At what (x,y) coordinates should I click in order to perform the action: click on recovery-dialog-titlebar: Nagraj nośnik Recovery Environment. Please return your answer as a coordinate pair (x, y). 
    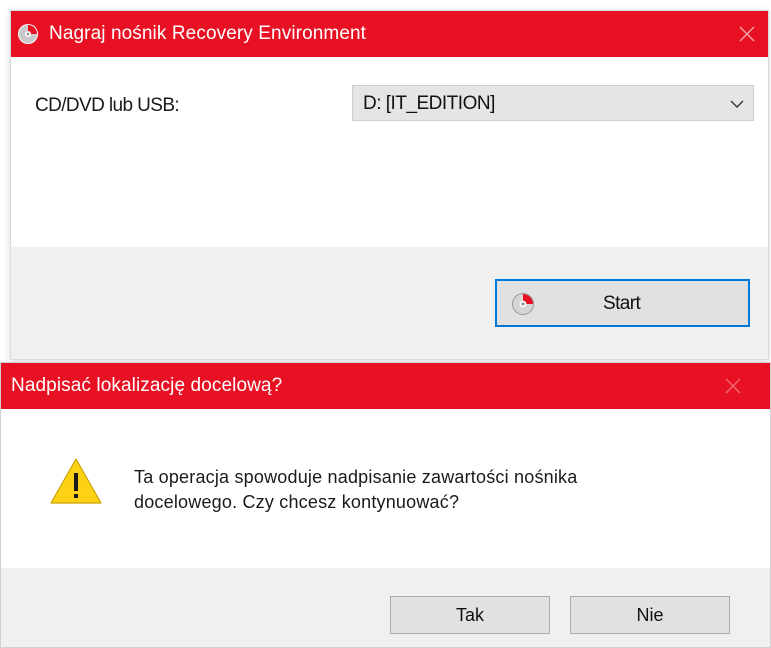
    Looking at the image, I should click on (389, 34).